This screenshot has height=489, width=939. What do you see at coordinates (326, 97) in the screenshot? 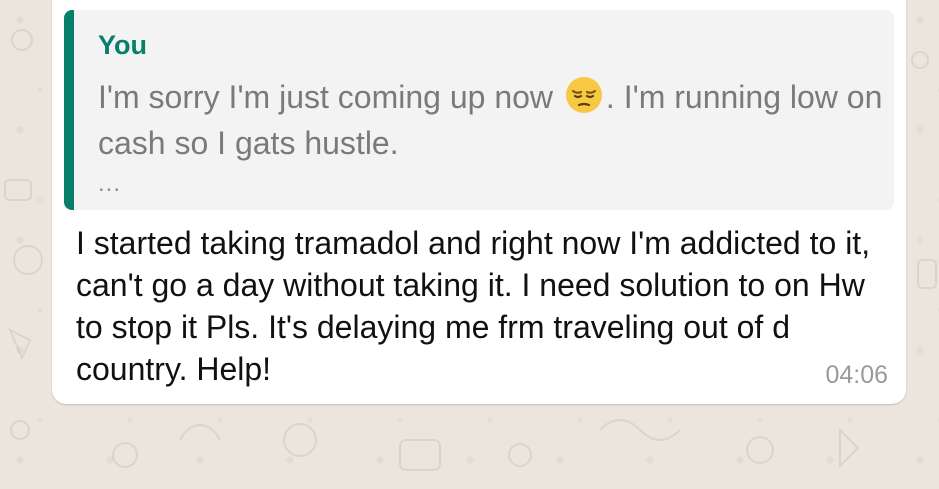
I see `quoted-text-part-1: I'm sorry I'm just coming up now` at bounding box center [326, 97].